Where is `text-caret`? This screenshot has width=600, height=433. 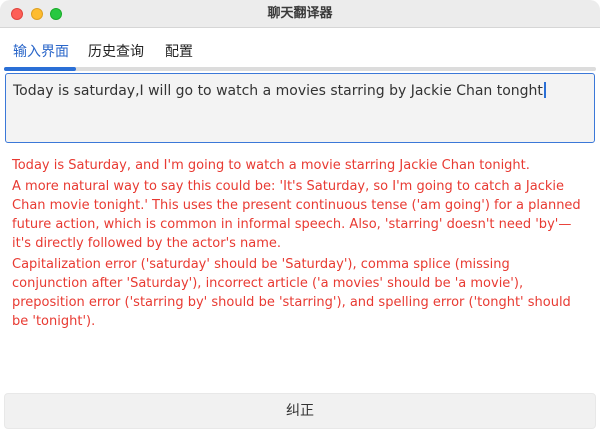
text-caret is located at coordinates (544, 90).